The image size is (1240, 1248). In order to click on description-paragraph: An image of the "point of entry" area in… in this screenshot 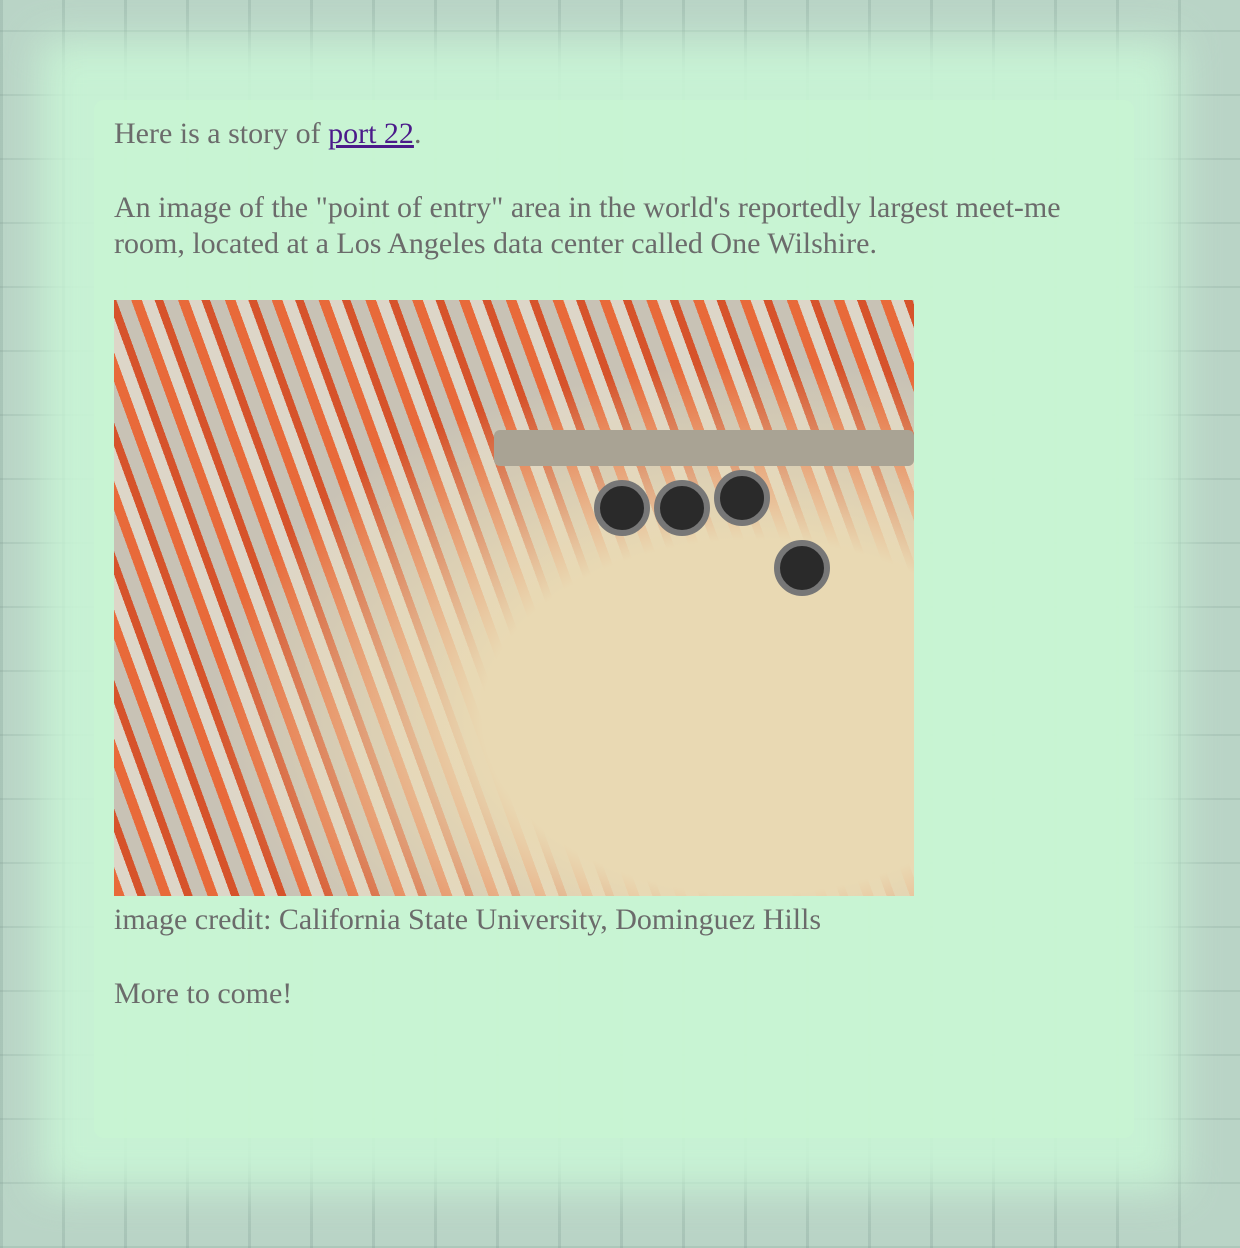, I will do `click(587, 225)`.